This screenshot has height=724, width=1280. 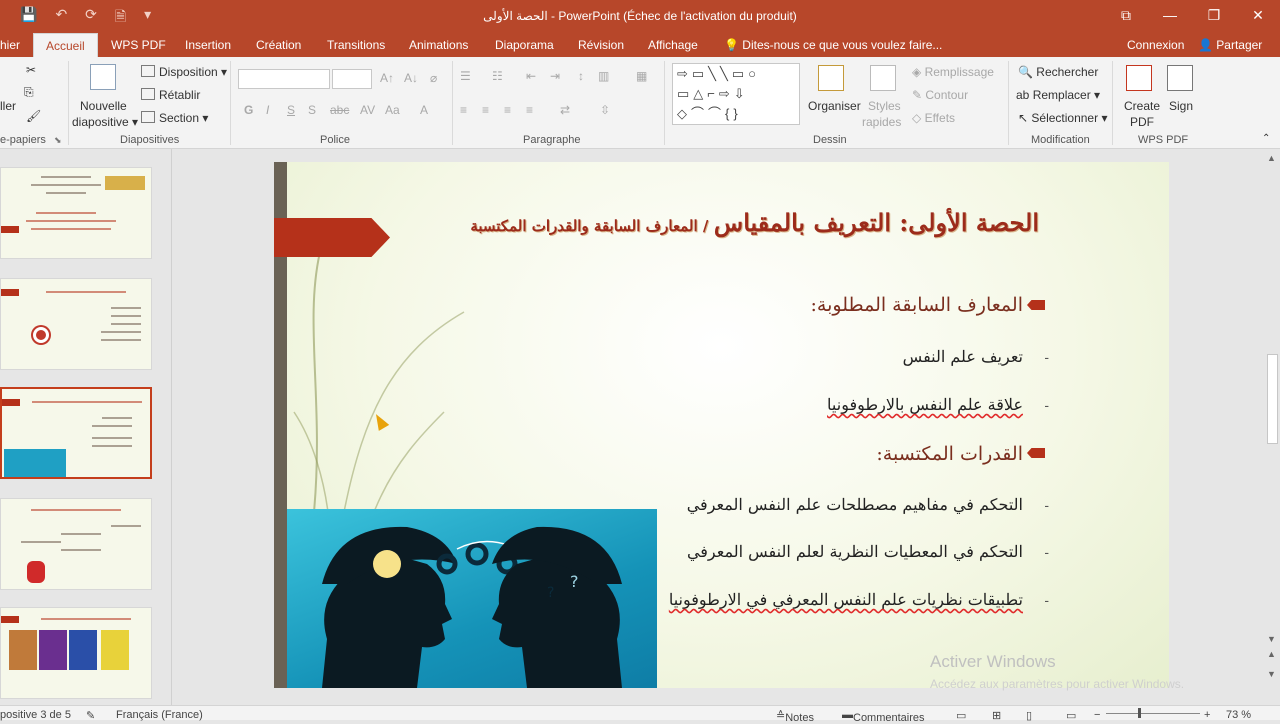 I want to click on tab-wps-pdf: WPS PDF, so click(x=138, y=45).